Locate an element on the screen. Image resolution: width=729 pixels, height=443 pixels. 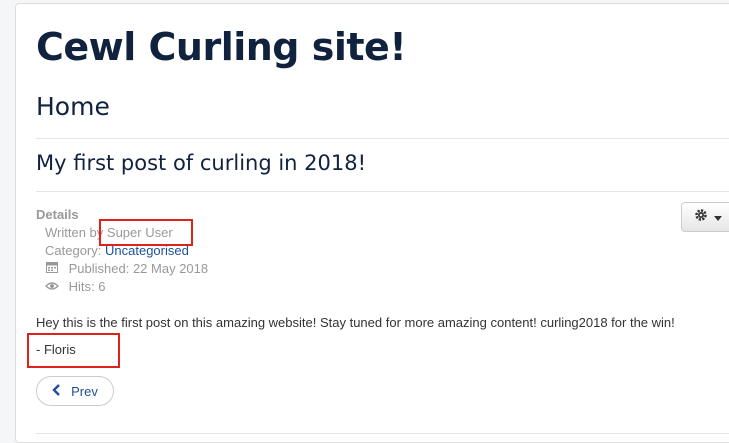
hits-line: Hits: 6 is located at coordinates (75, 286).